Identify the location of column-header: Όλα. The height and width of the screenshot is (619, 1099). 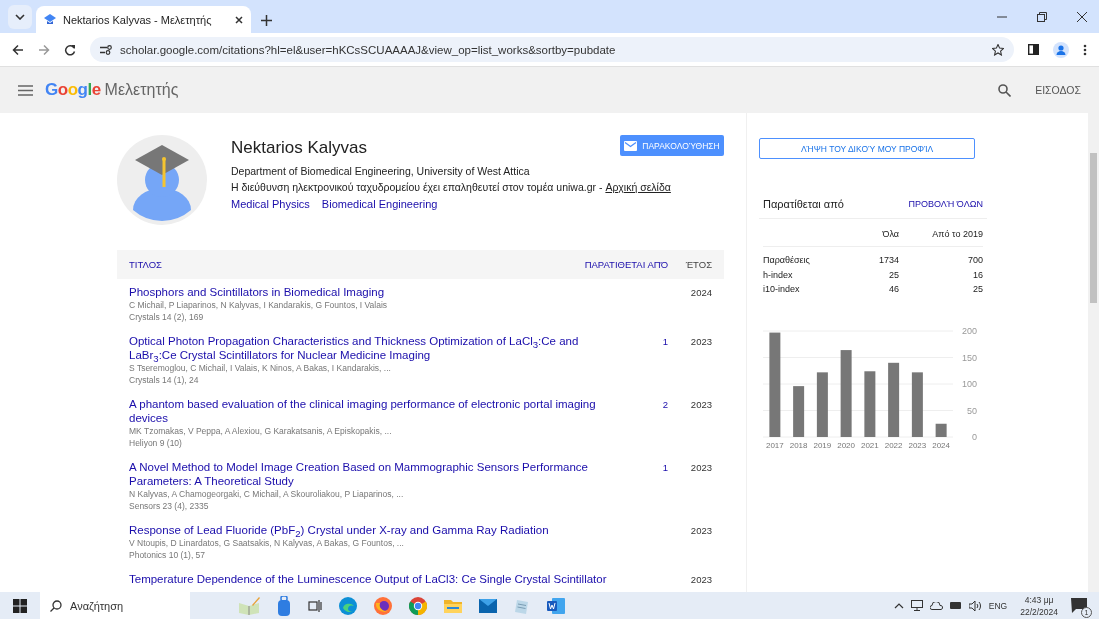
(874, 233).